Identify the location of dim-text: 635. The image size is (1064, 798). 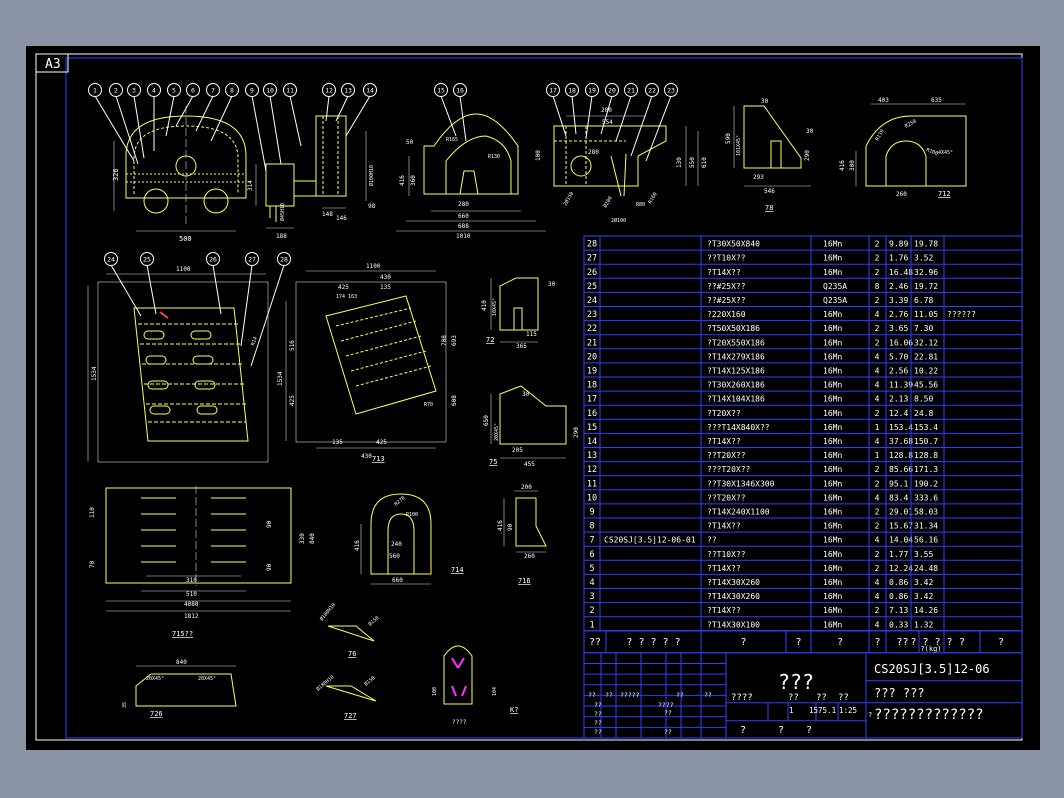
(936, 100).